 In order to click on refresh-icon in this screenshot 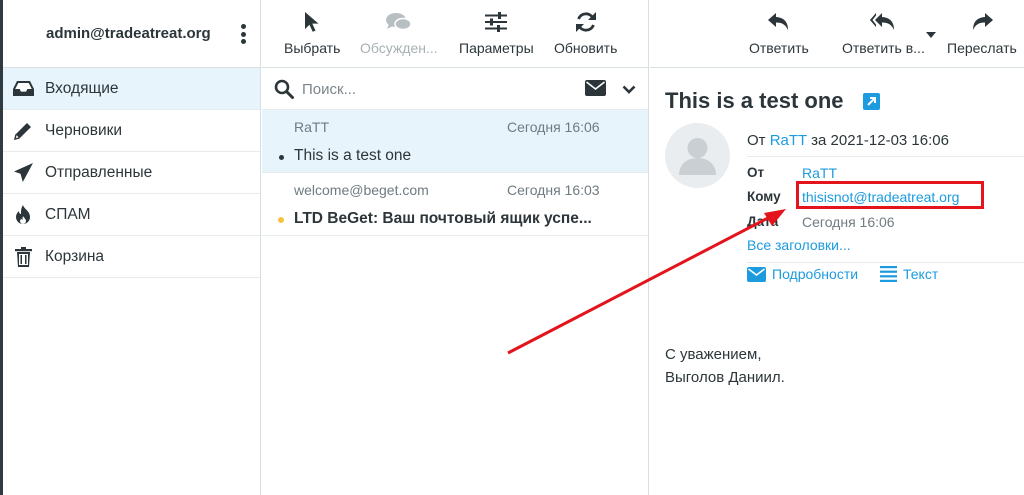, I will do `click(586, 22)`.